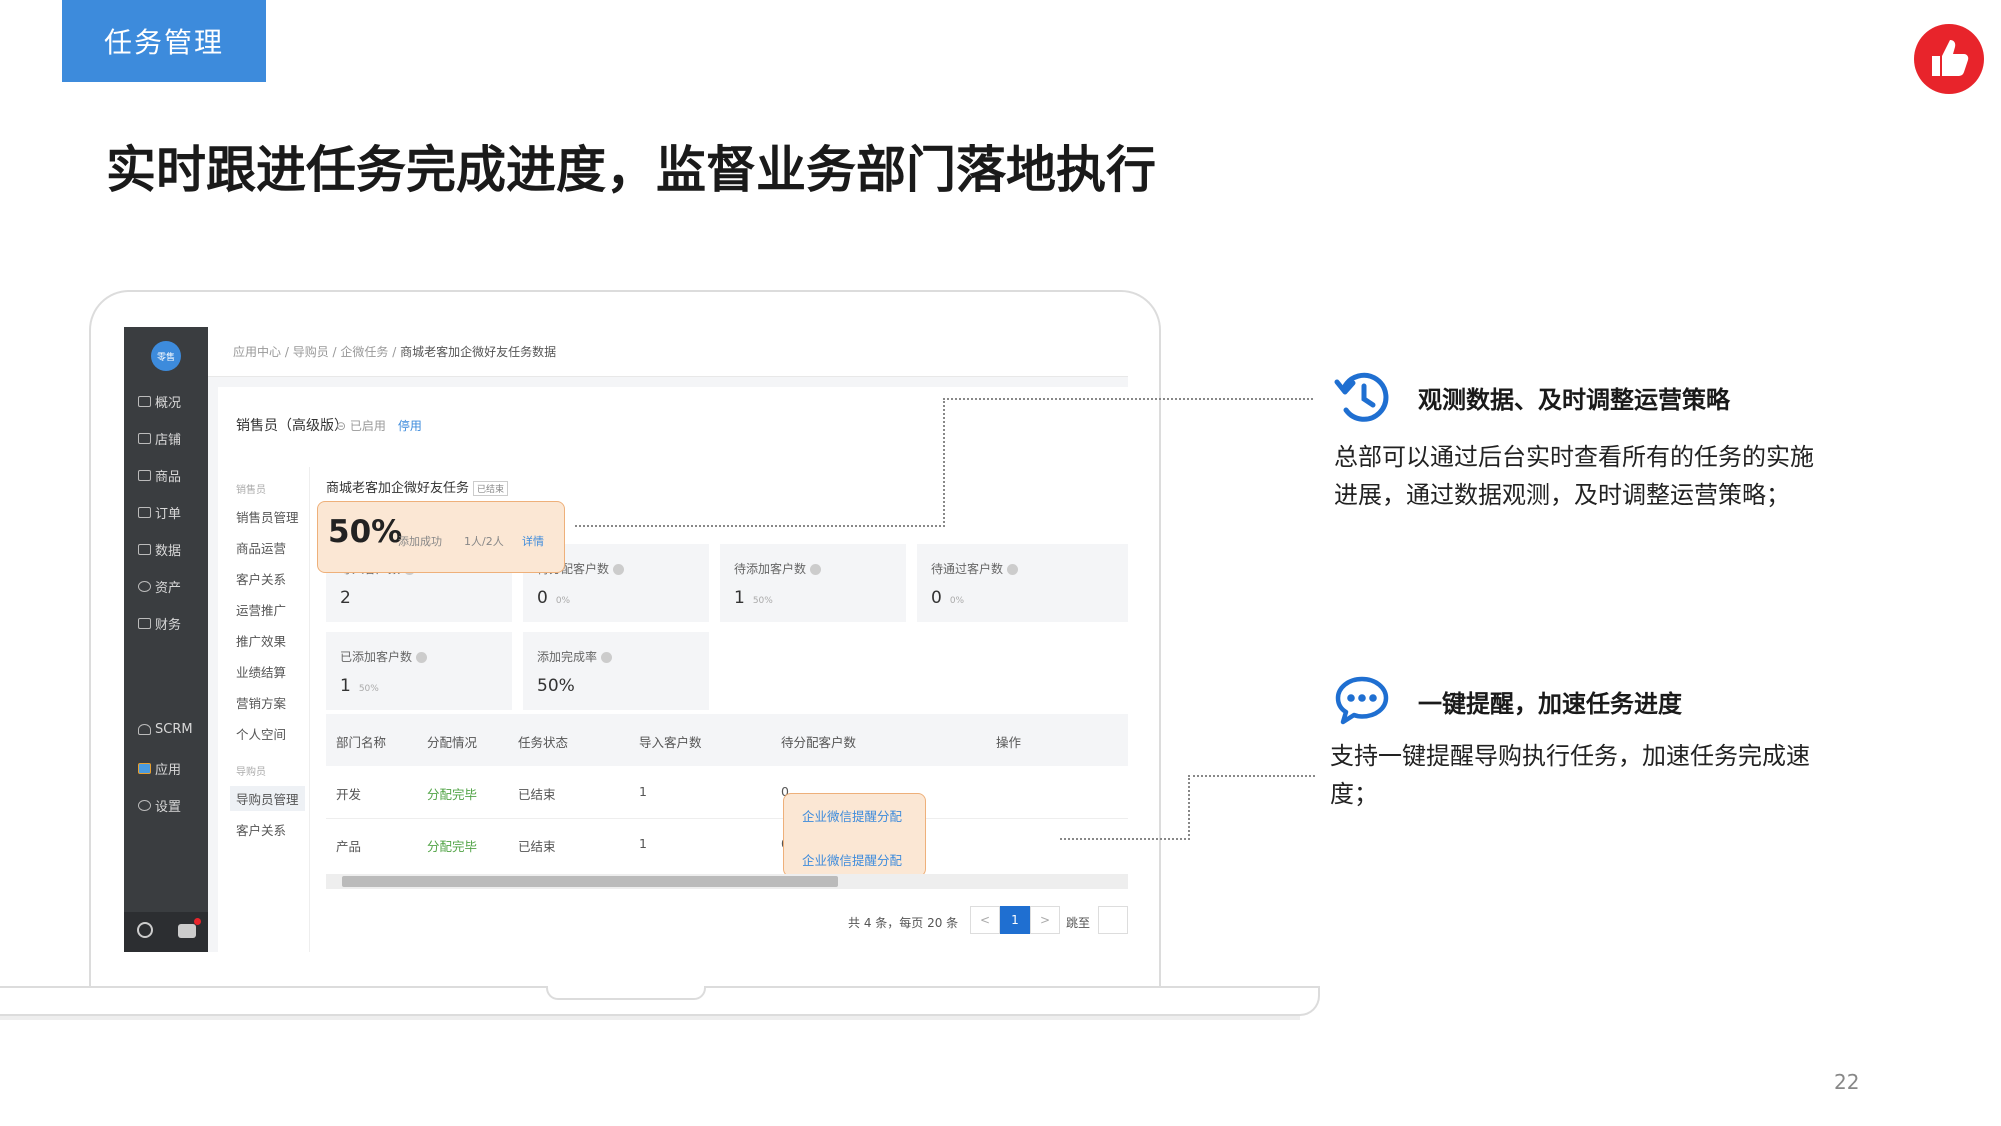 The height and width of the screenshot is (1126, 2001). I want to click on stat-card: 已添加客户数 1 50%, so click(419, 671).